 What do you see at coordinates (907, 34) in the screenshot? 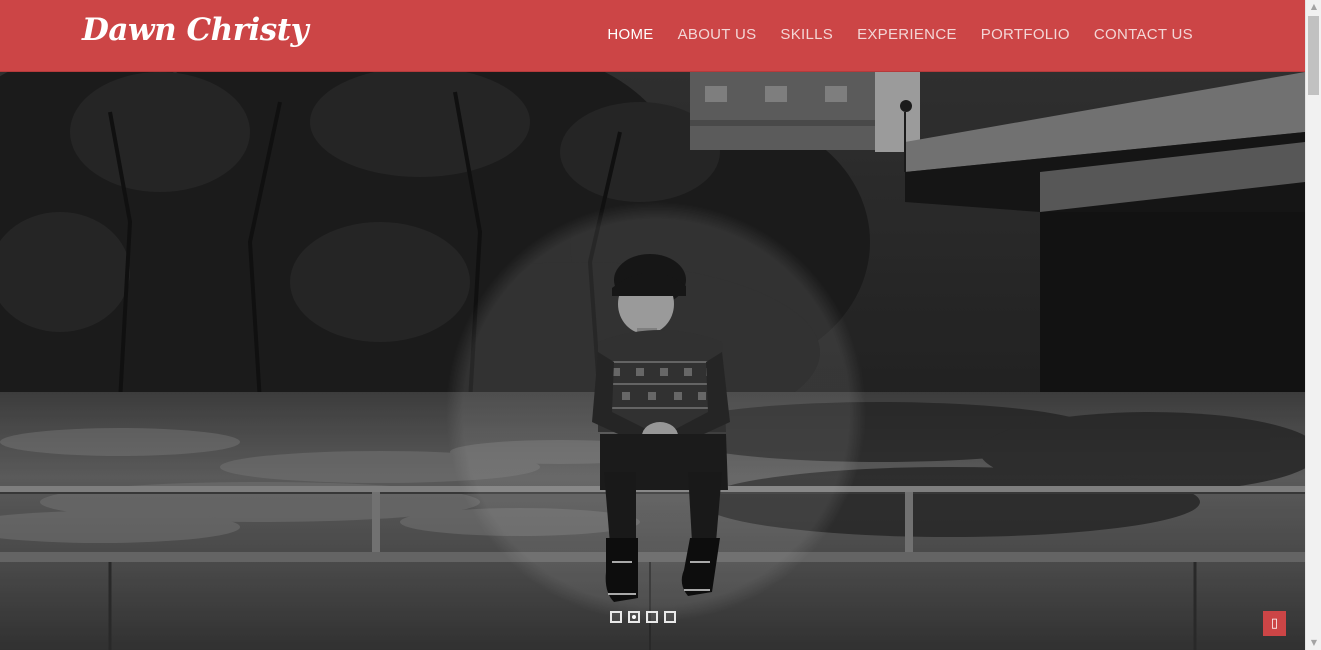
I see `nav-item-experience: EXPERIENCE` at bounding box center [907, 34].